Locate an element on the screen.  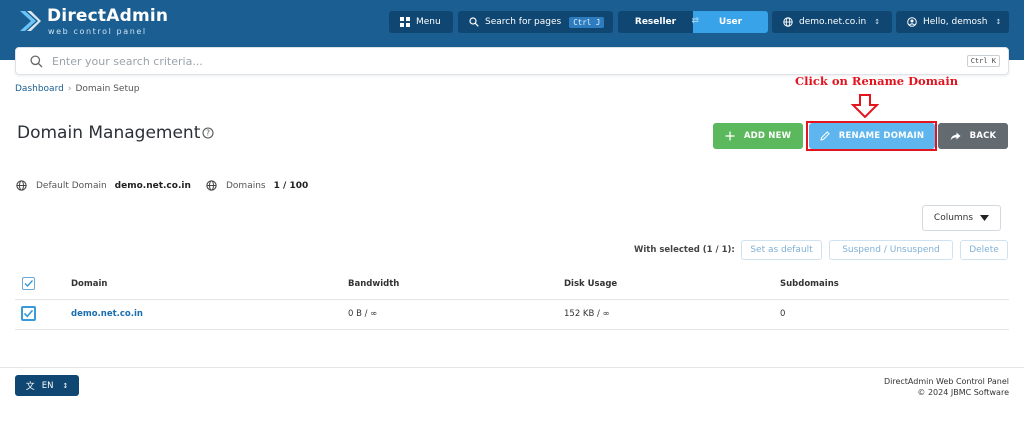
footer-product: DirectAdmin Web Control Panel is located at coordinates (946, 381).